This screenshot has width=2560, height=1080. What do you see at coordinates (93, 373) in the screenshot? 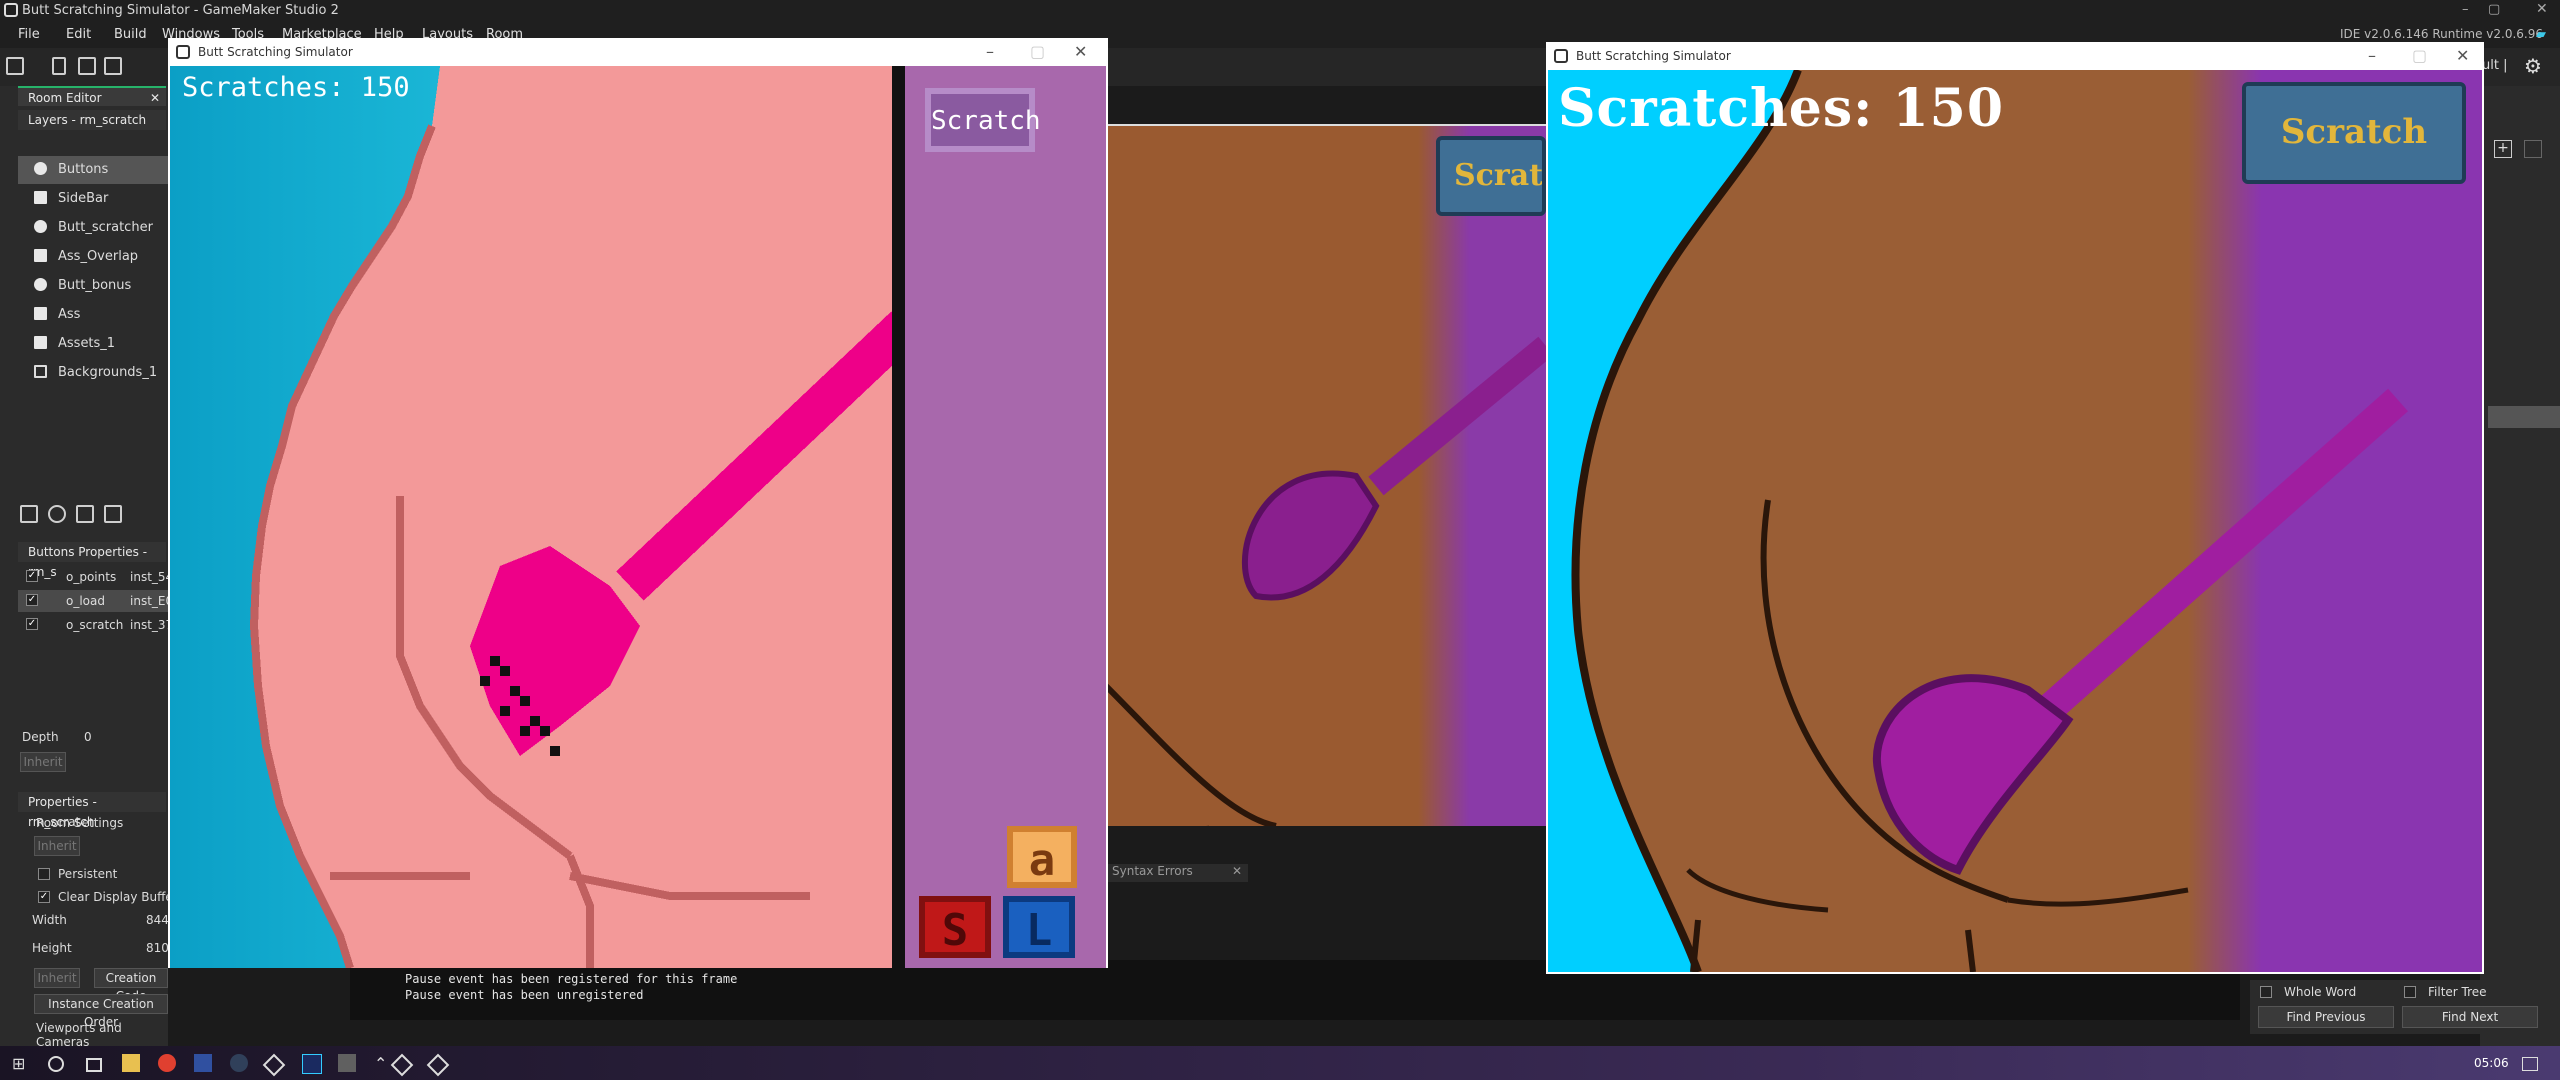
I see `layer-backgrounds-1: Backgrounds_1` at bounding box center [93, 373].